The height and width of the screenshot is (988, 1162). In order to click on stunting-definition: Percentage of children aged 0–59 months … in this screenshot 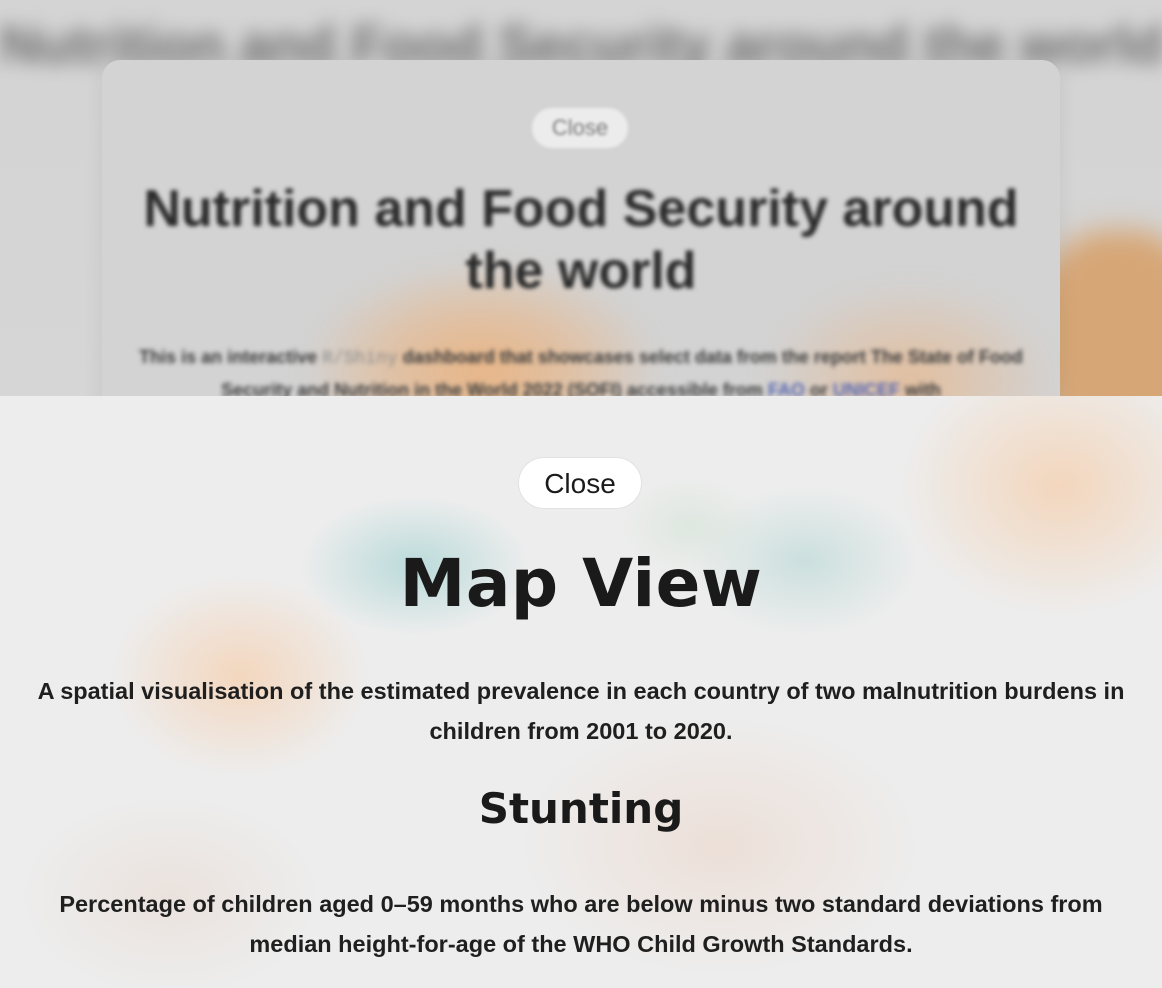, I will do `click(581, 924)`.